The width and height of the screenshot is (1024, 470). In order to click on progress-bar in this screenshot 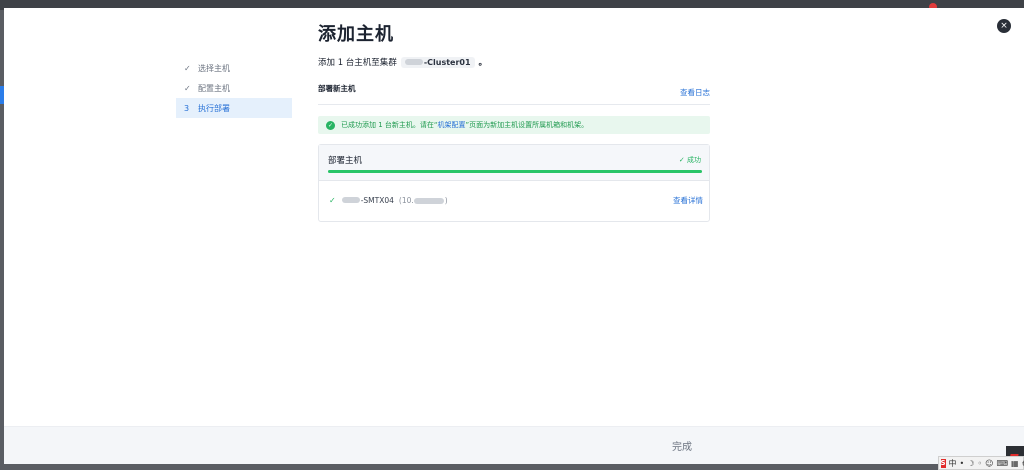, I will do `click(515, 171)`.